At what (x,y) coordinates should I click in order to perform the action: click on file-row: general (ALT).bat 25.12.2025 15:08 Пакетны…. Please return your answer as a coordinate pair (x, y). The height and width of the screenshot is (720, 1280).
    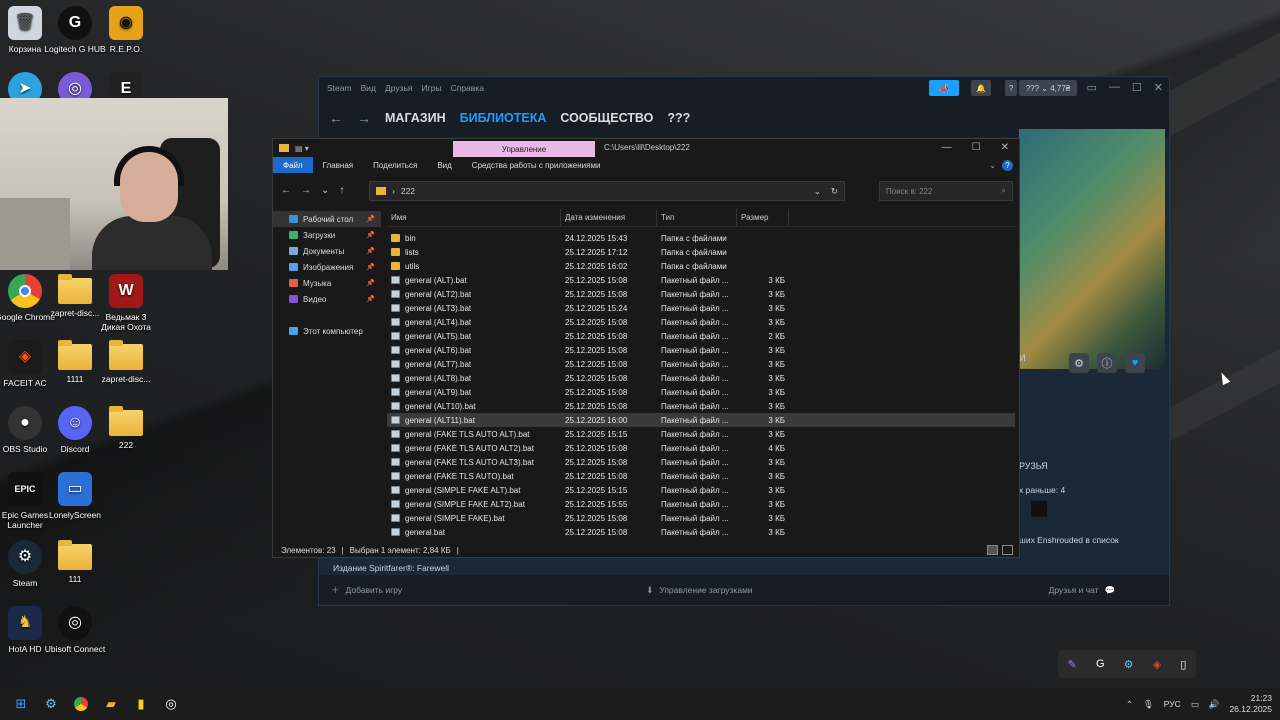
    Looking at the image, I should click on (701, 280).